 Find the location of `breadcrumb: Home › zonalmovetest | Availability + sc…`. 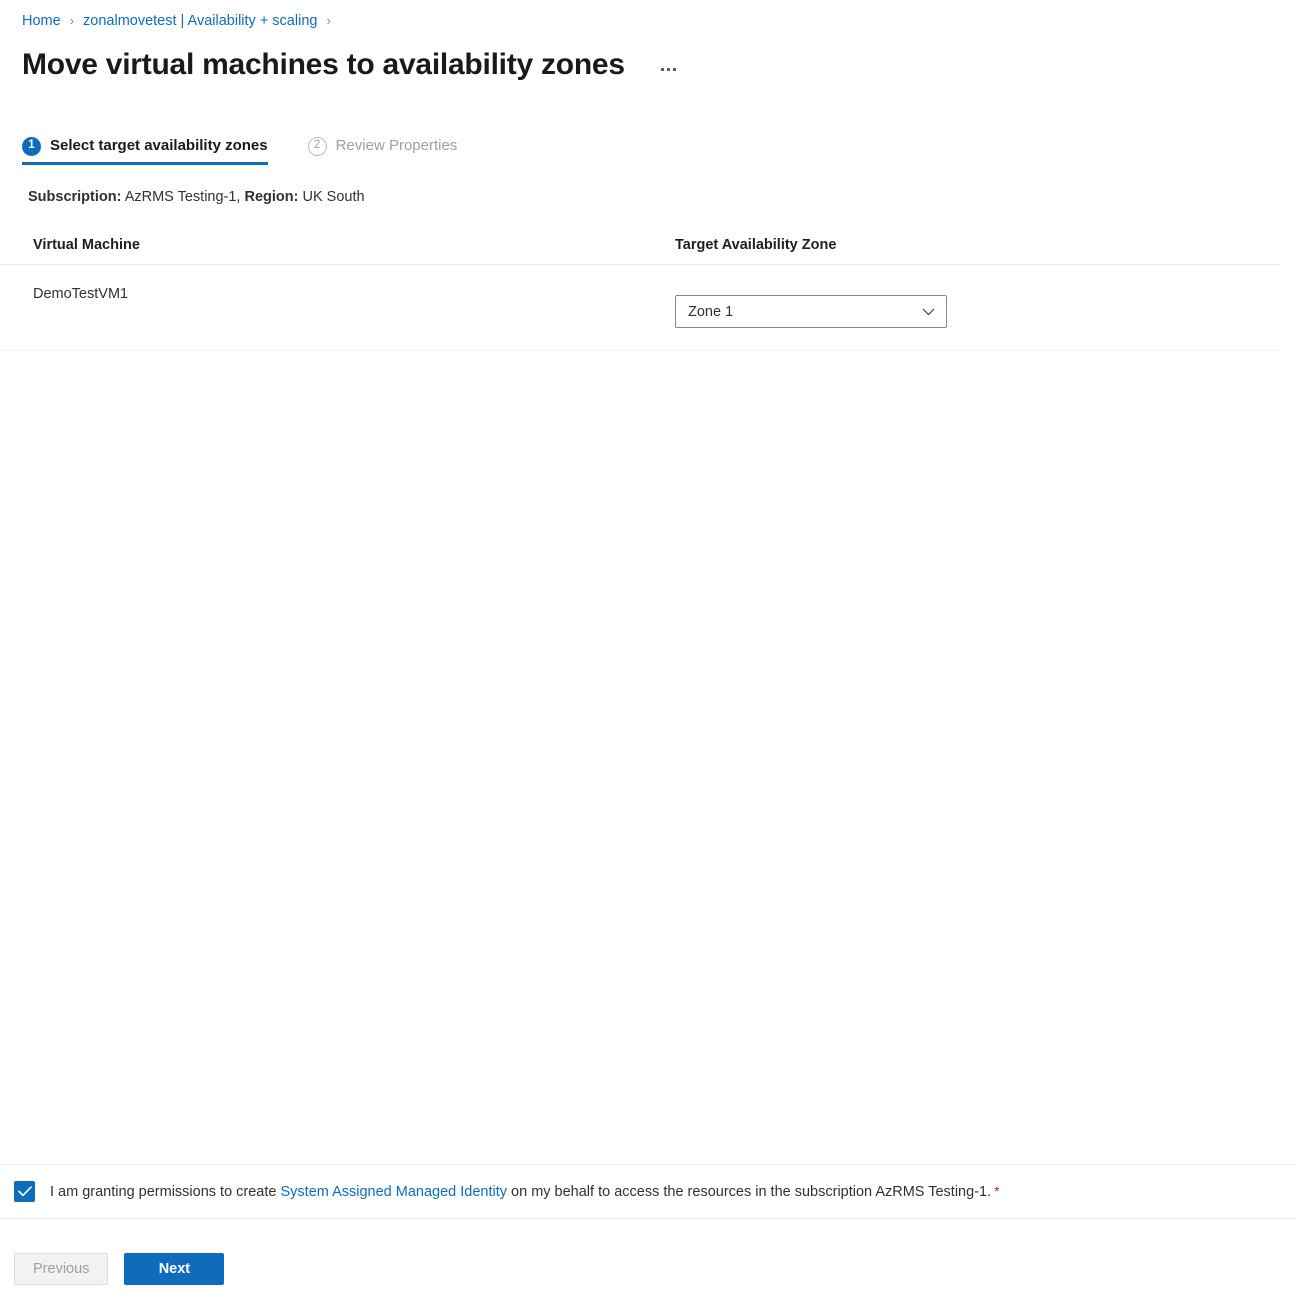

breadcrumb: Home › zonalmovetest | Availability + sc… is located at coordinates (648, 15).